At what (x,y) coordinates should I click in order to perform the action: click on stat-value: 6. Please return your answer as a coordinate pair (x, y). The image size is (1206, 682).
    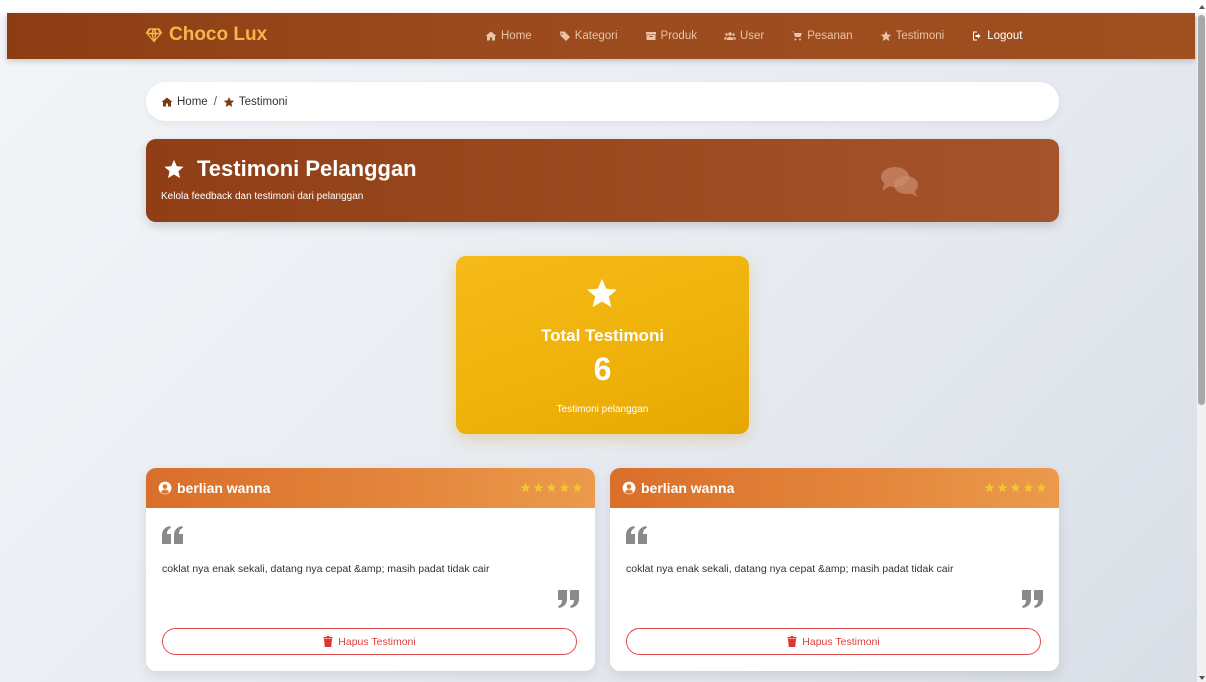
    Looking at the image, I should click on (602, 369).